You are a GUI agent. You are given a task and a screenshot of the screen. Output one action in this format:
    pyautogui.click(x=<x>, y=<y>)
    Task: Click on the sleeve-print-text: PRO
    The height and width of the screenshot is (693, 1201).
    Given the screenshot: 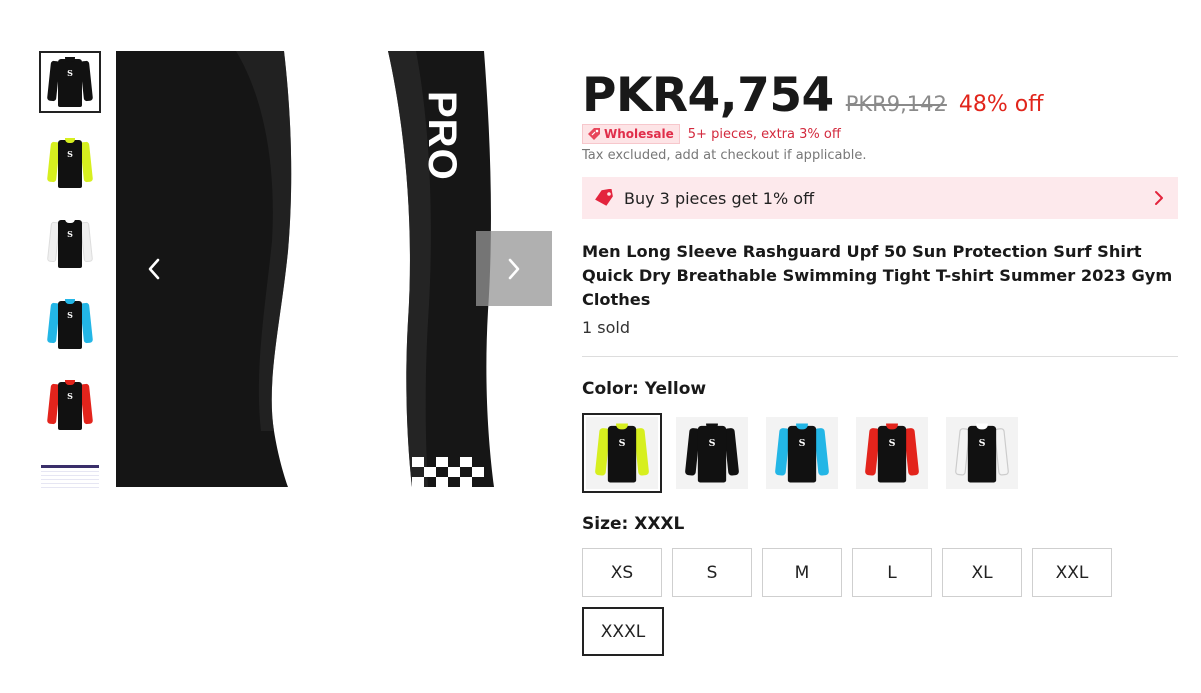 What is the action you would take?
    pyautogui.click(x=442, y=136)
    